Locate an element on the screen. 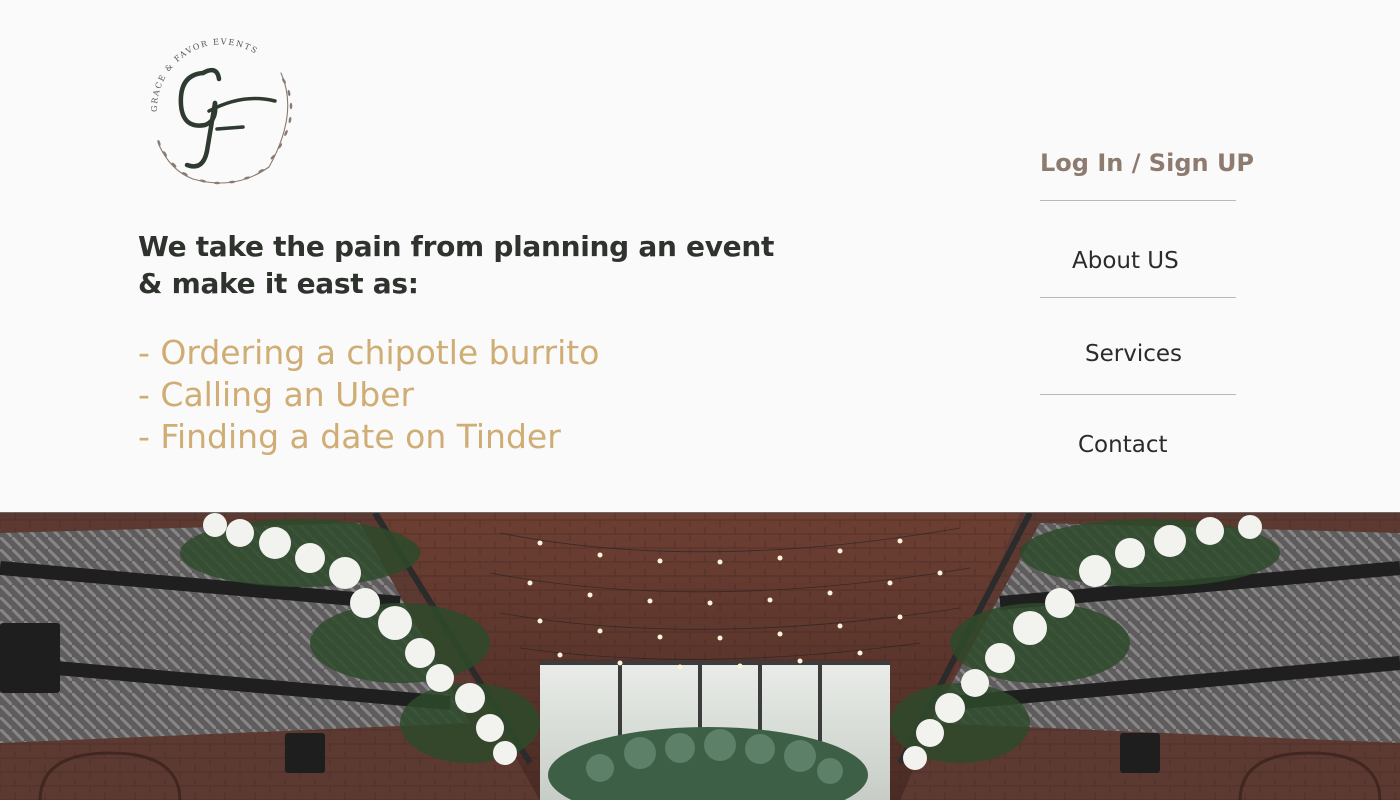  benefit-item: - Ordering a chipotle burrito is located at coordinates (369, 352).